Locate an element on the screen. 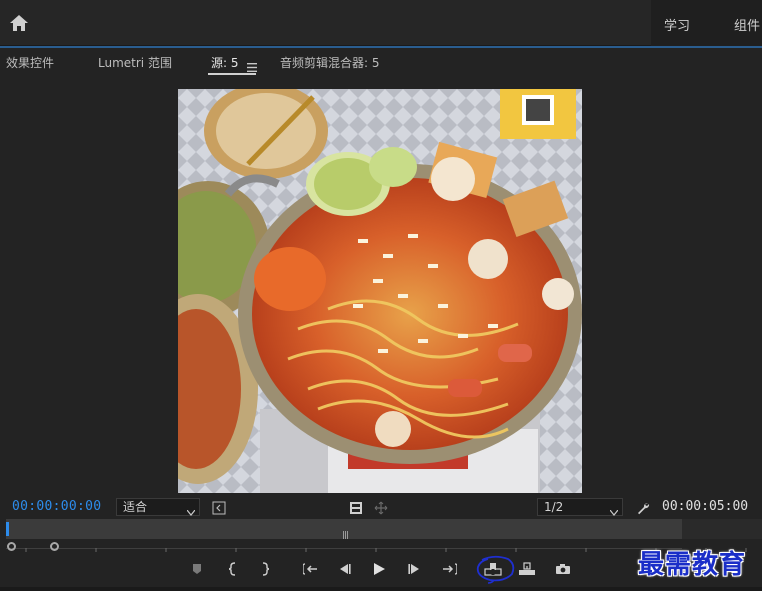  step-back-icon is located at coordinates (344, 569).